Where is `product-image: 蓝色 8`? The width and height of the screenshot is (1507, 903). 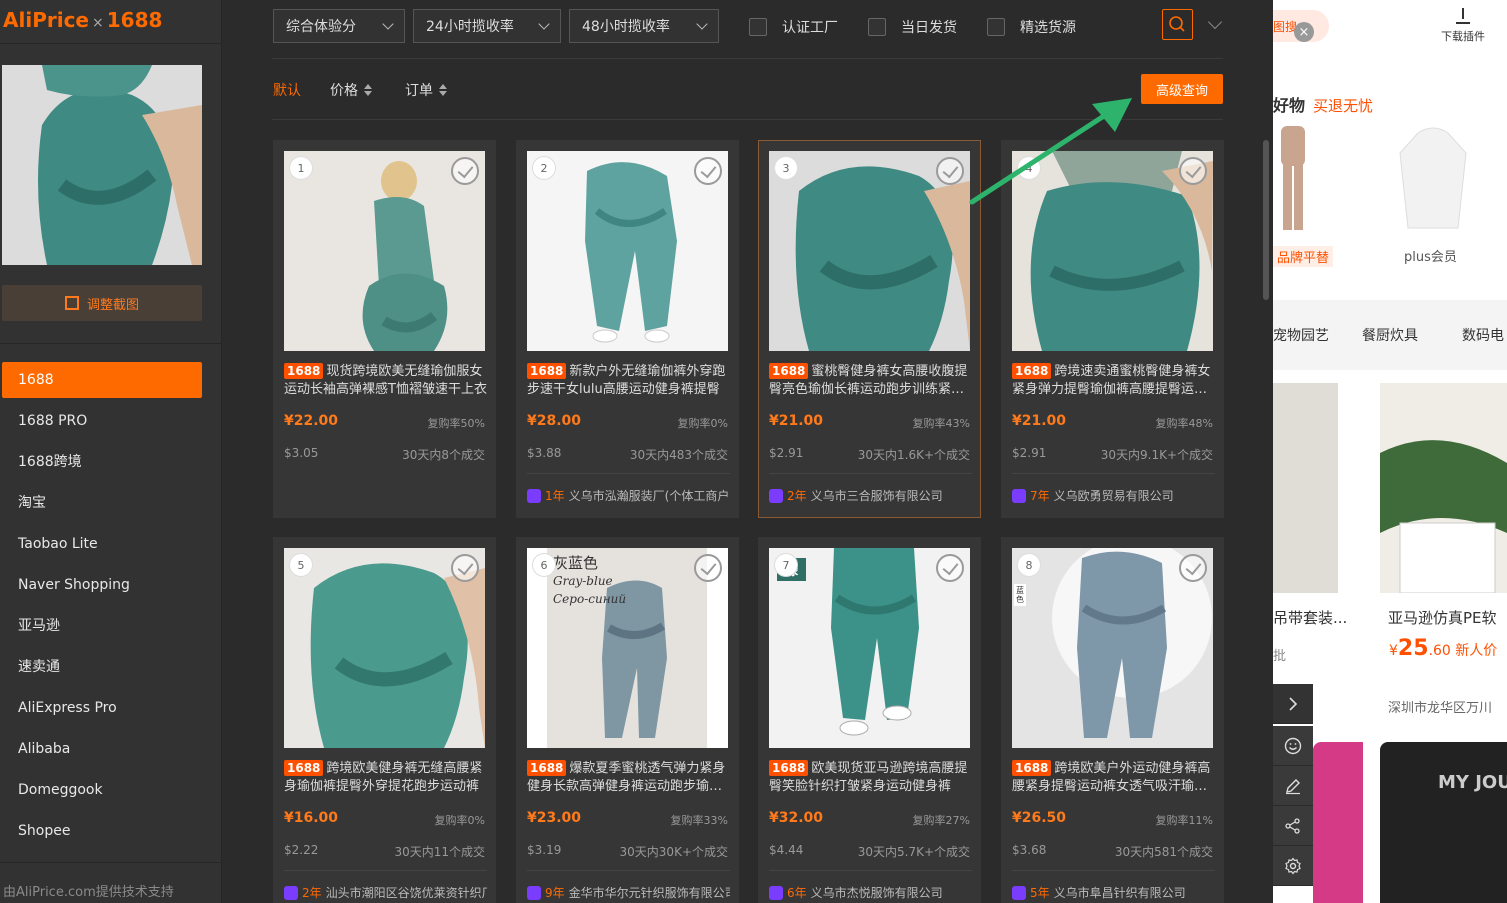 product-image: 蓝色 8 is located at coordinates (1112, 648).